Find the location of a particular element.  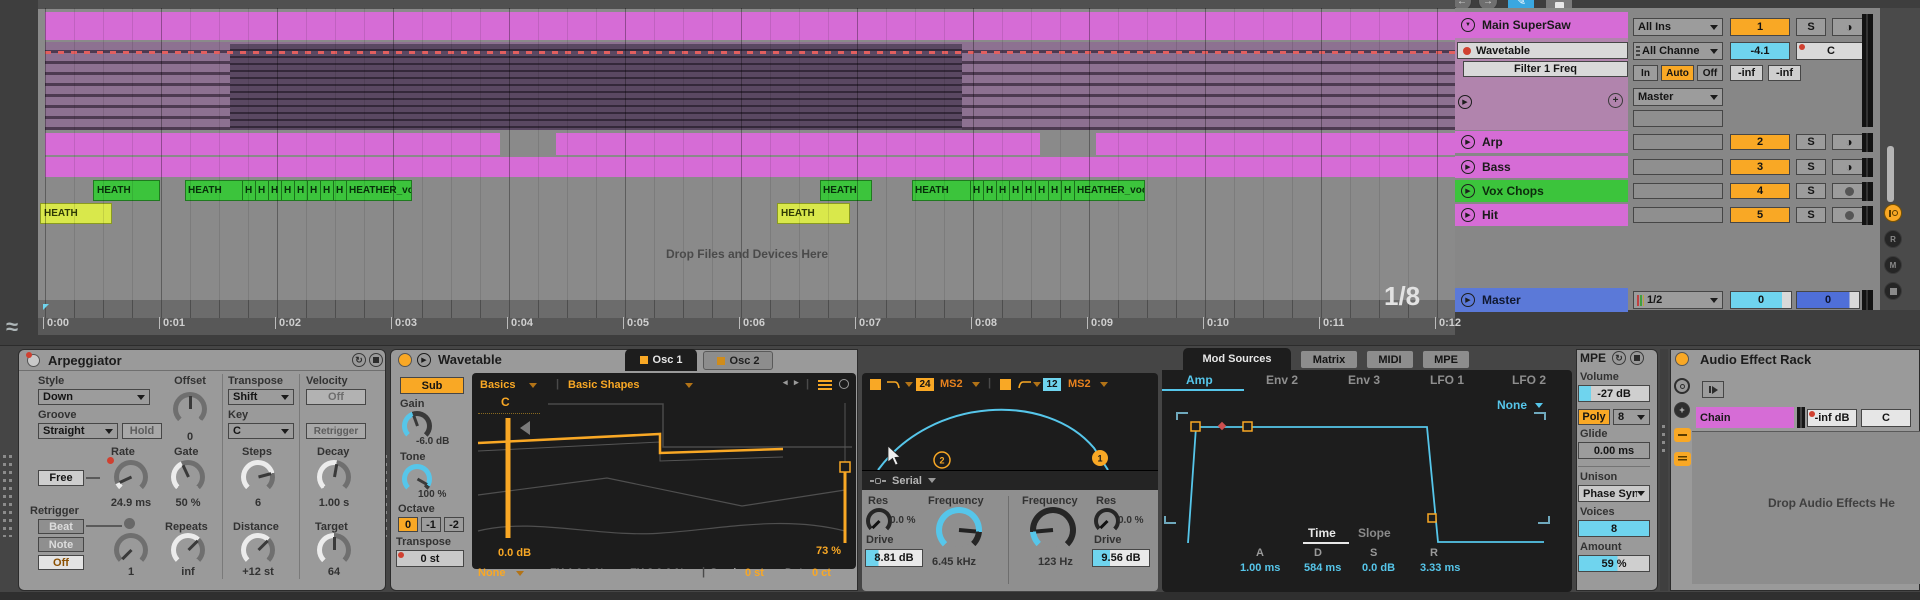

freq2-value: 123 Hz is located at coordinates (1055, 562).